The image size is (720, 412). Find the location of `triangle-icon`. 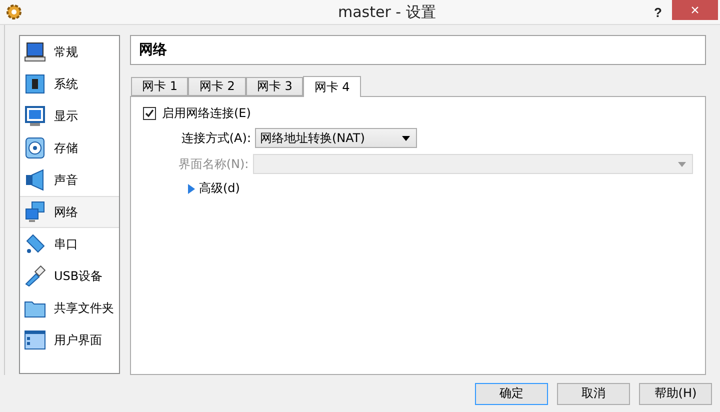

triangle-icon is located at coordinates (191, 189).